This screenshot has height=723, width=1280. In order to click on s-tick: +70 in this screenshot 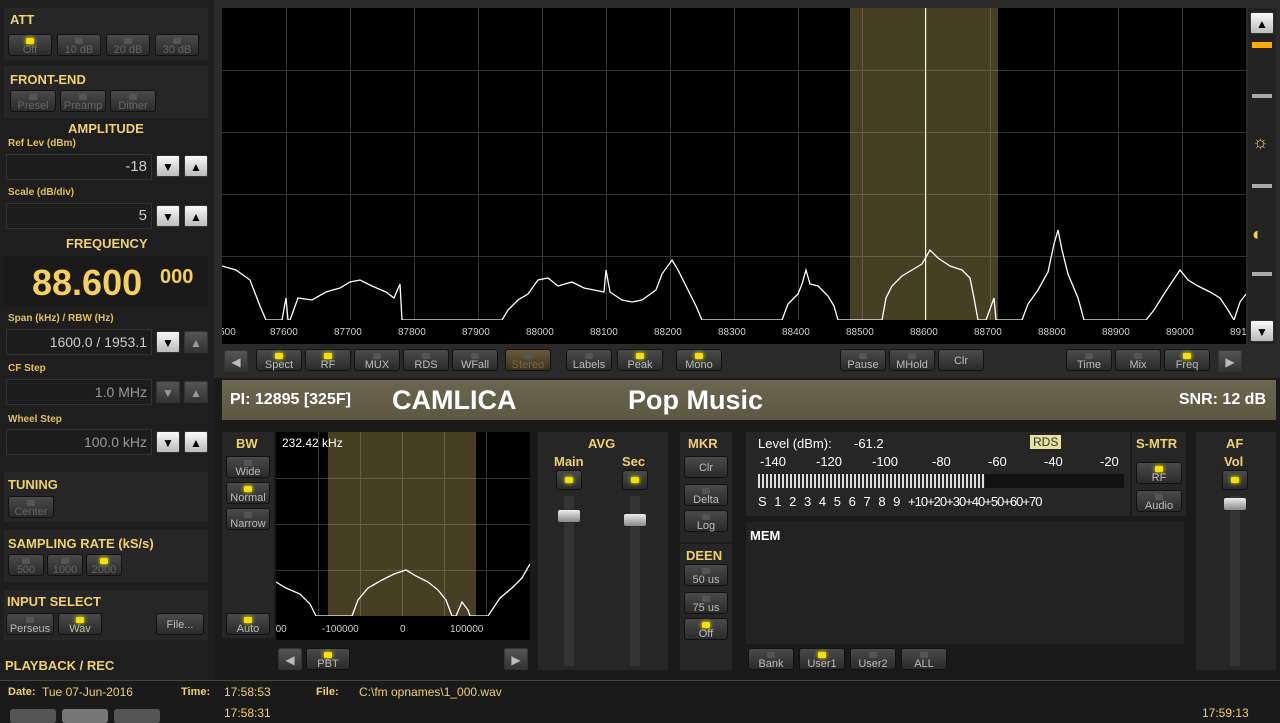, I will do `click(1032, 501)`.